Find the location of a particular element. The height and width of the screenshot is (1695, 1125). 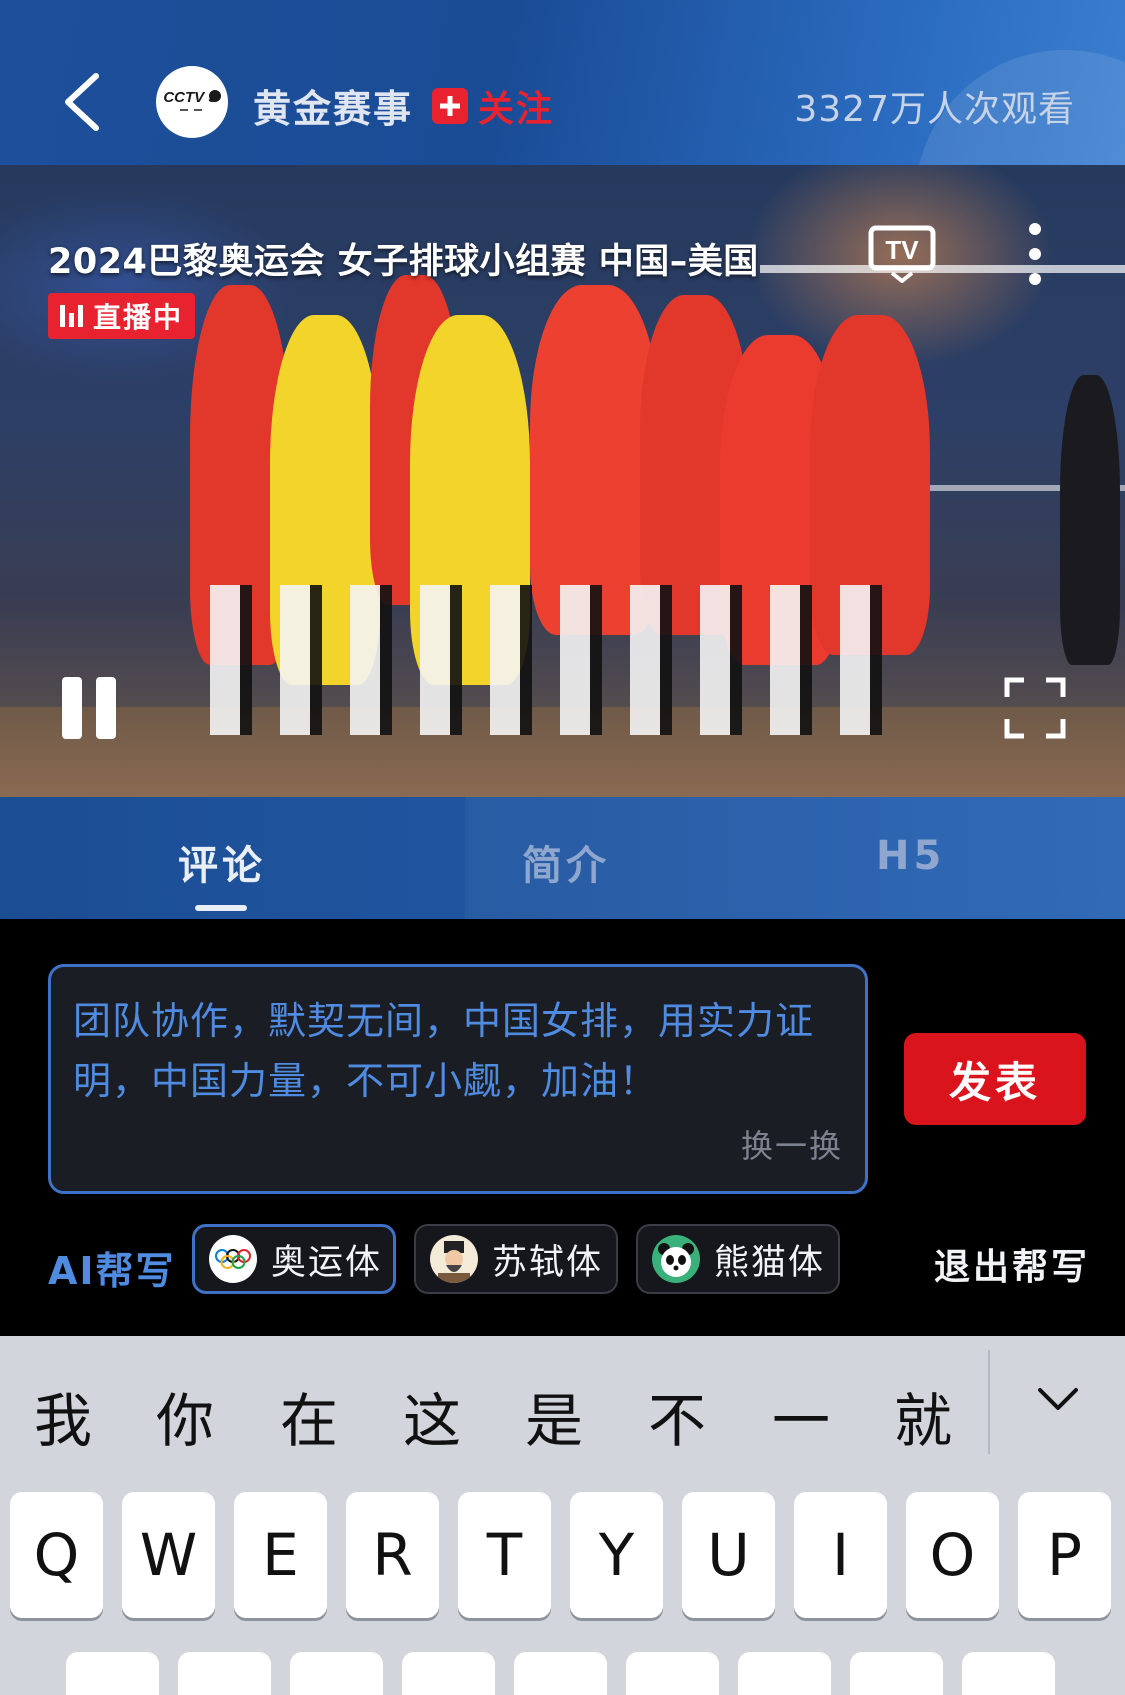

video-title: 2024巴黎奥运会 女子排球小组赛 中国–美国 is located at coordinates (403, 262).